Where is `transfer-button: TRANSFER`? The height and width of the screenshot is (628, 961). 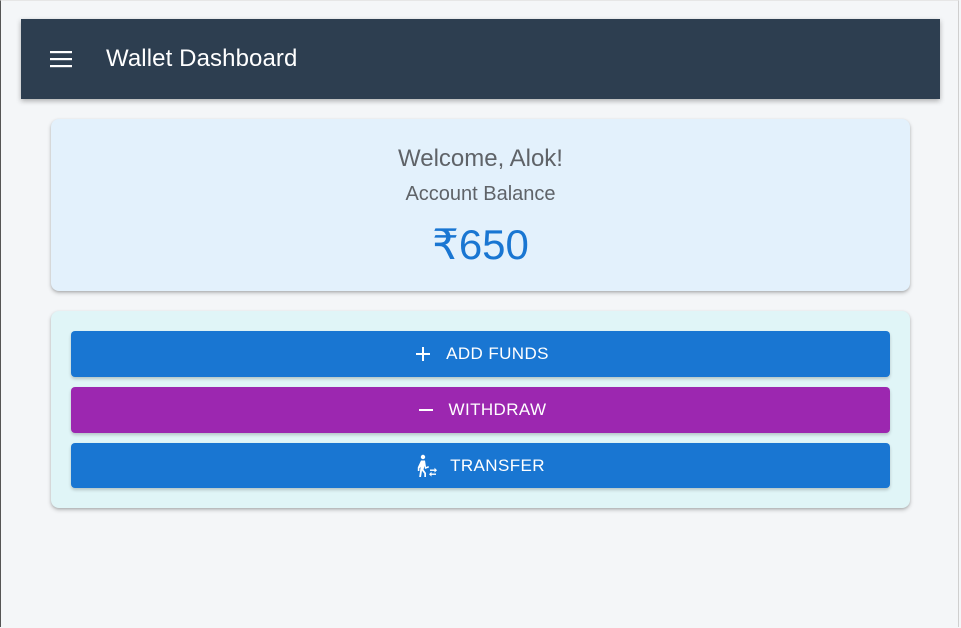
transfer-button: TRANSFER is located at coordinates (480, 465).